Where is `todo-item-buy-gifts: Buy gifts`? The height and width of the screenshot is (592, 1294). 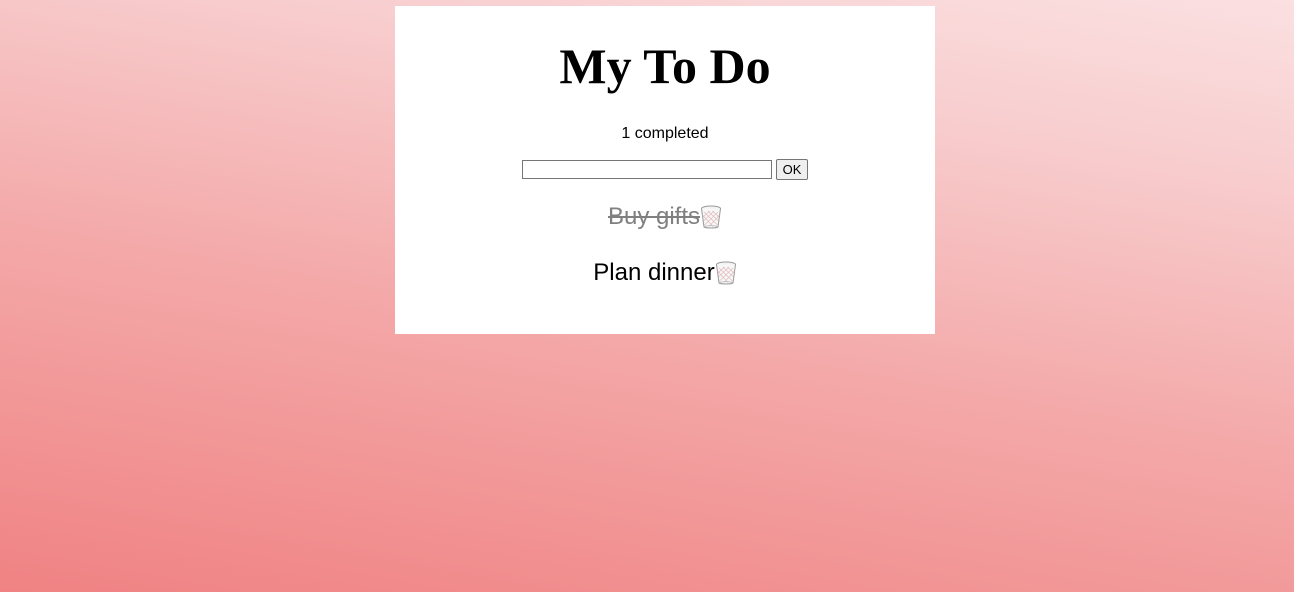 todo-item-buy-gifts: Buy gifts is located at coordinates (665, 217).